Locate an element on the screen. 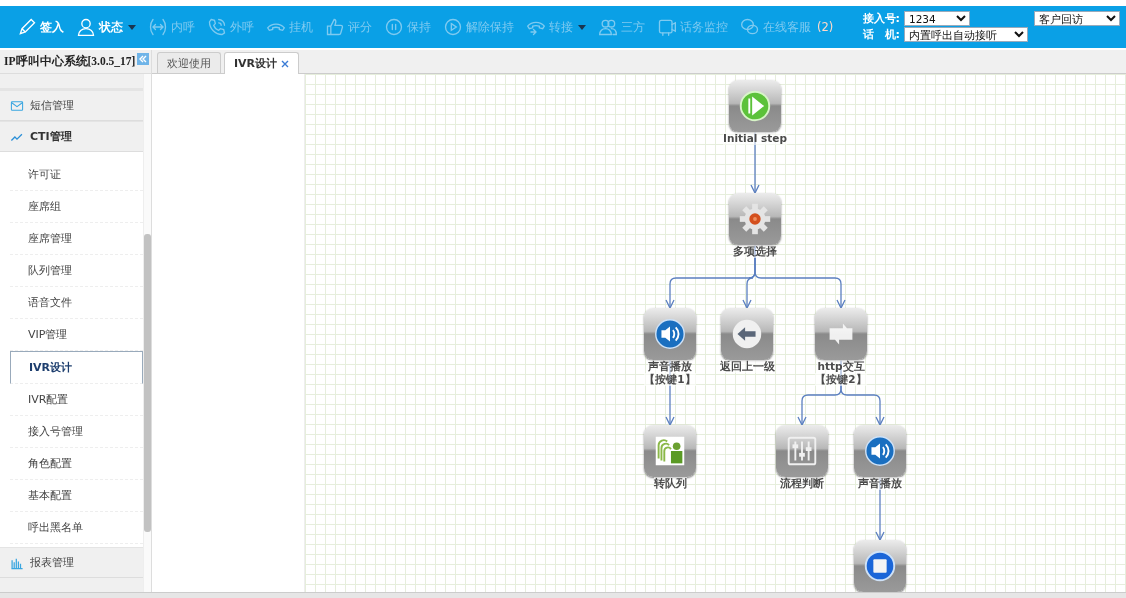 This screenshot has height=598, width=1126. pencil-icon is located at coordinates (27, 27).